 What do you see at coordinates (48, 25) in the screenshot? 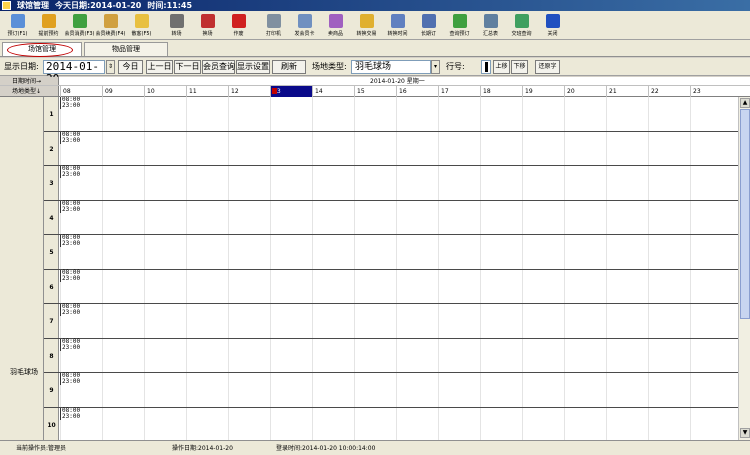
I see `toolbar-button-1: 提前预约` at bounding box center [48, 25].